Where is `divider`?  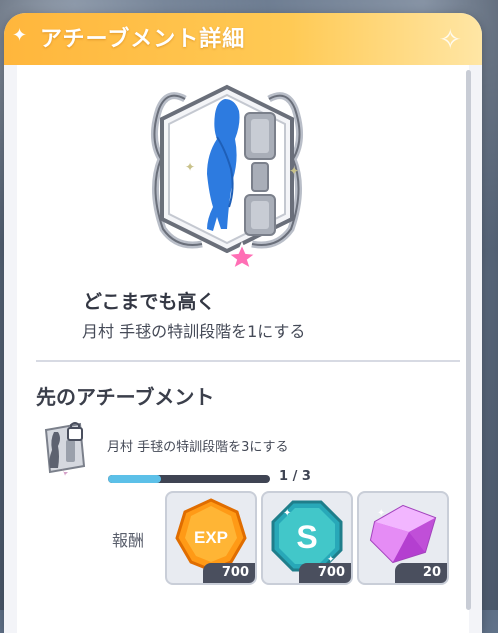
divider is located at coordinates (248, 361).